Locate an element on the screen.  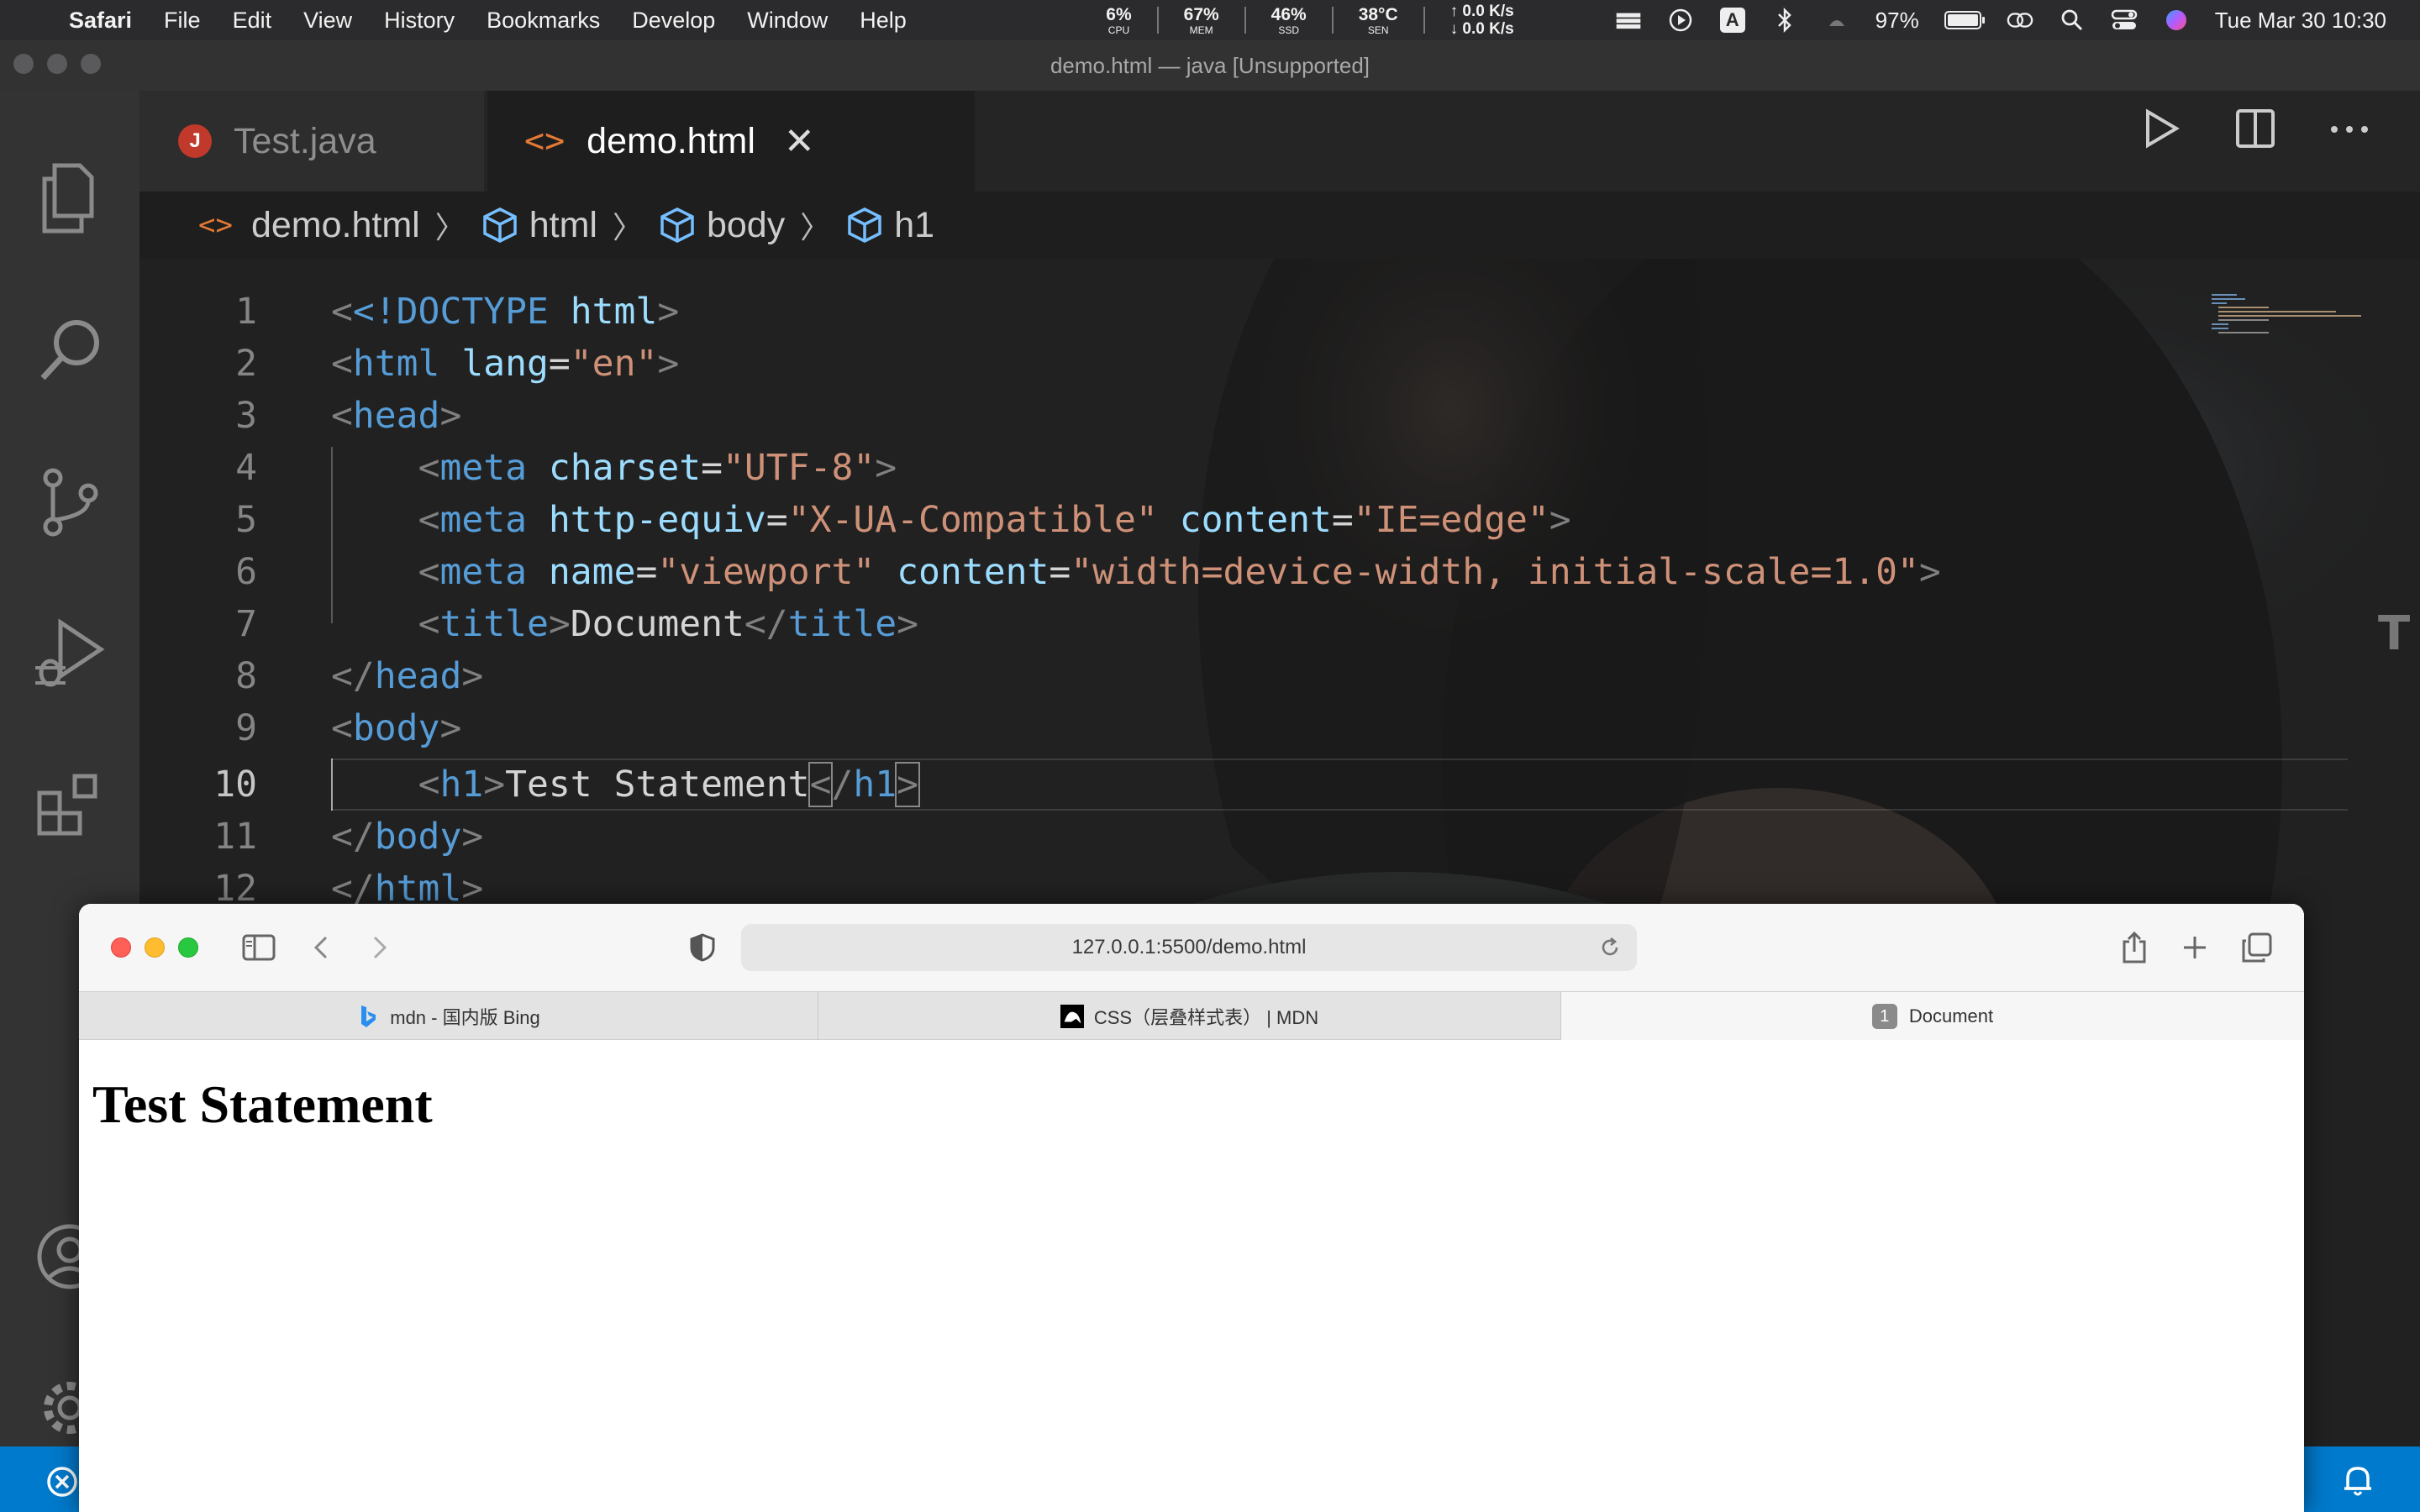
menu-file: File is located at coordinates (182, 21).